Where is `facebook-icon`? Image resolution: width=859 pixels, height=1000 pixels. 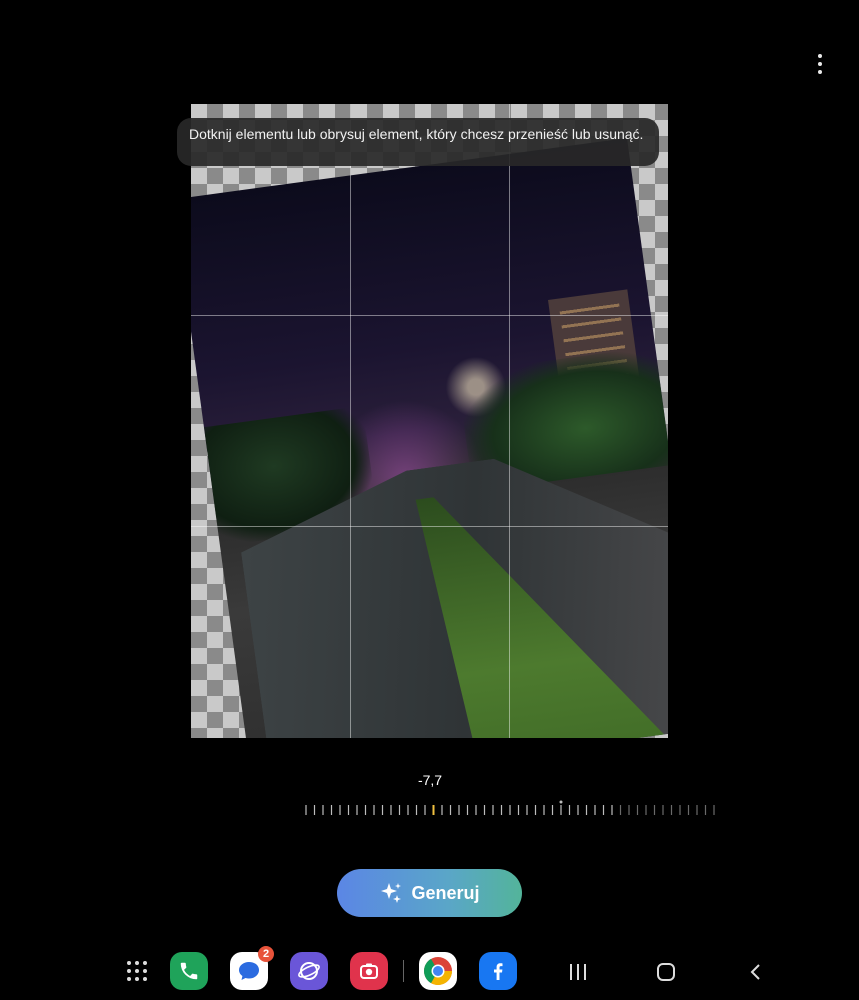 facebook-icon is located at coordinates (498, 971).